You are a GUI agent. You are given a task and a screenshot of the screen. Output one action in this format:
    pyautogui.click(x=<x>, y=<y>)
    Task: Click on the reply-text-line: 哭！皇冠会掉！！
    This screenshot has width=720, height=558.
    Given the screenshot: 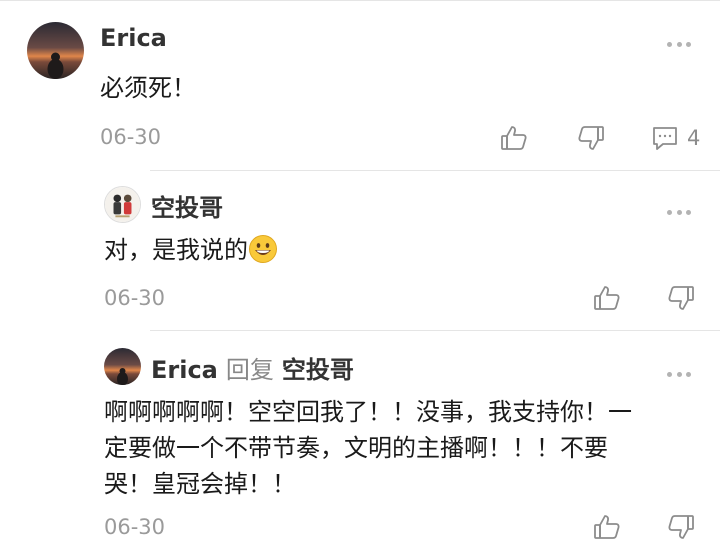 What is the action you would take?
    pyautogui.click(x=200, y=484)
    